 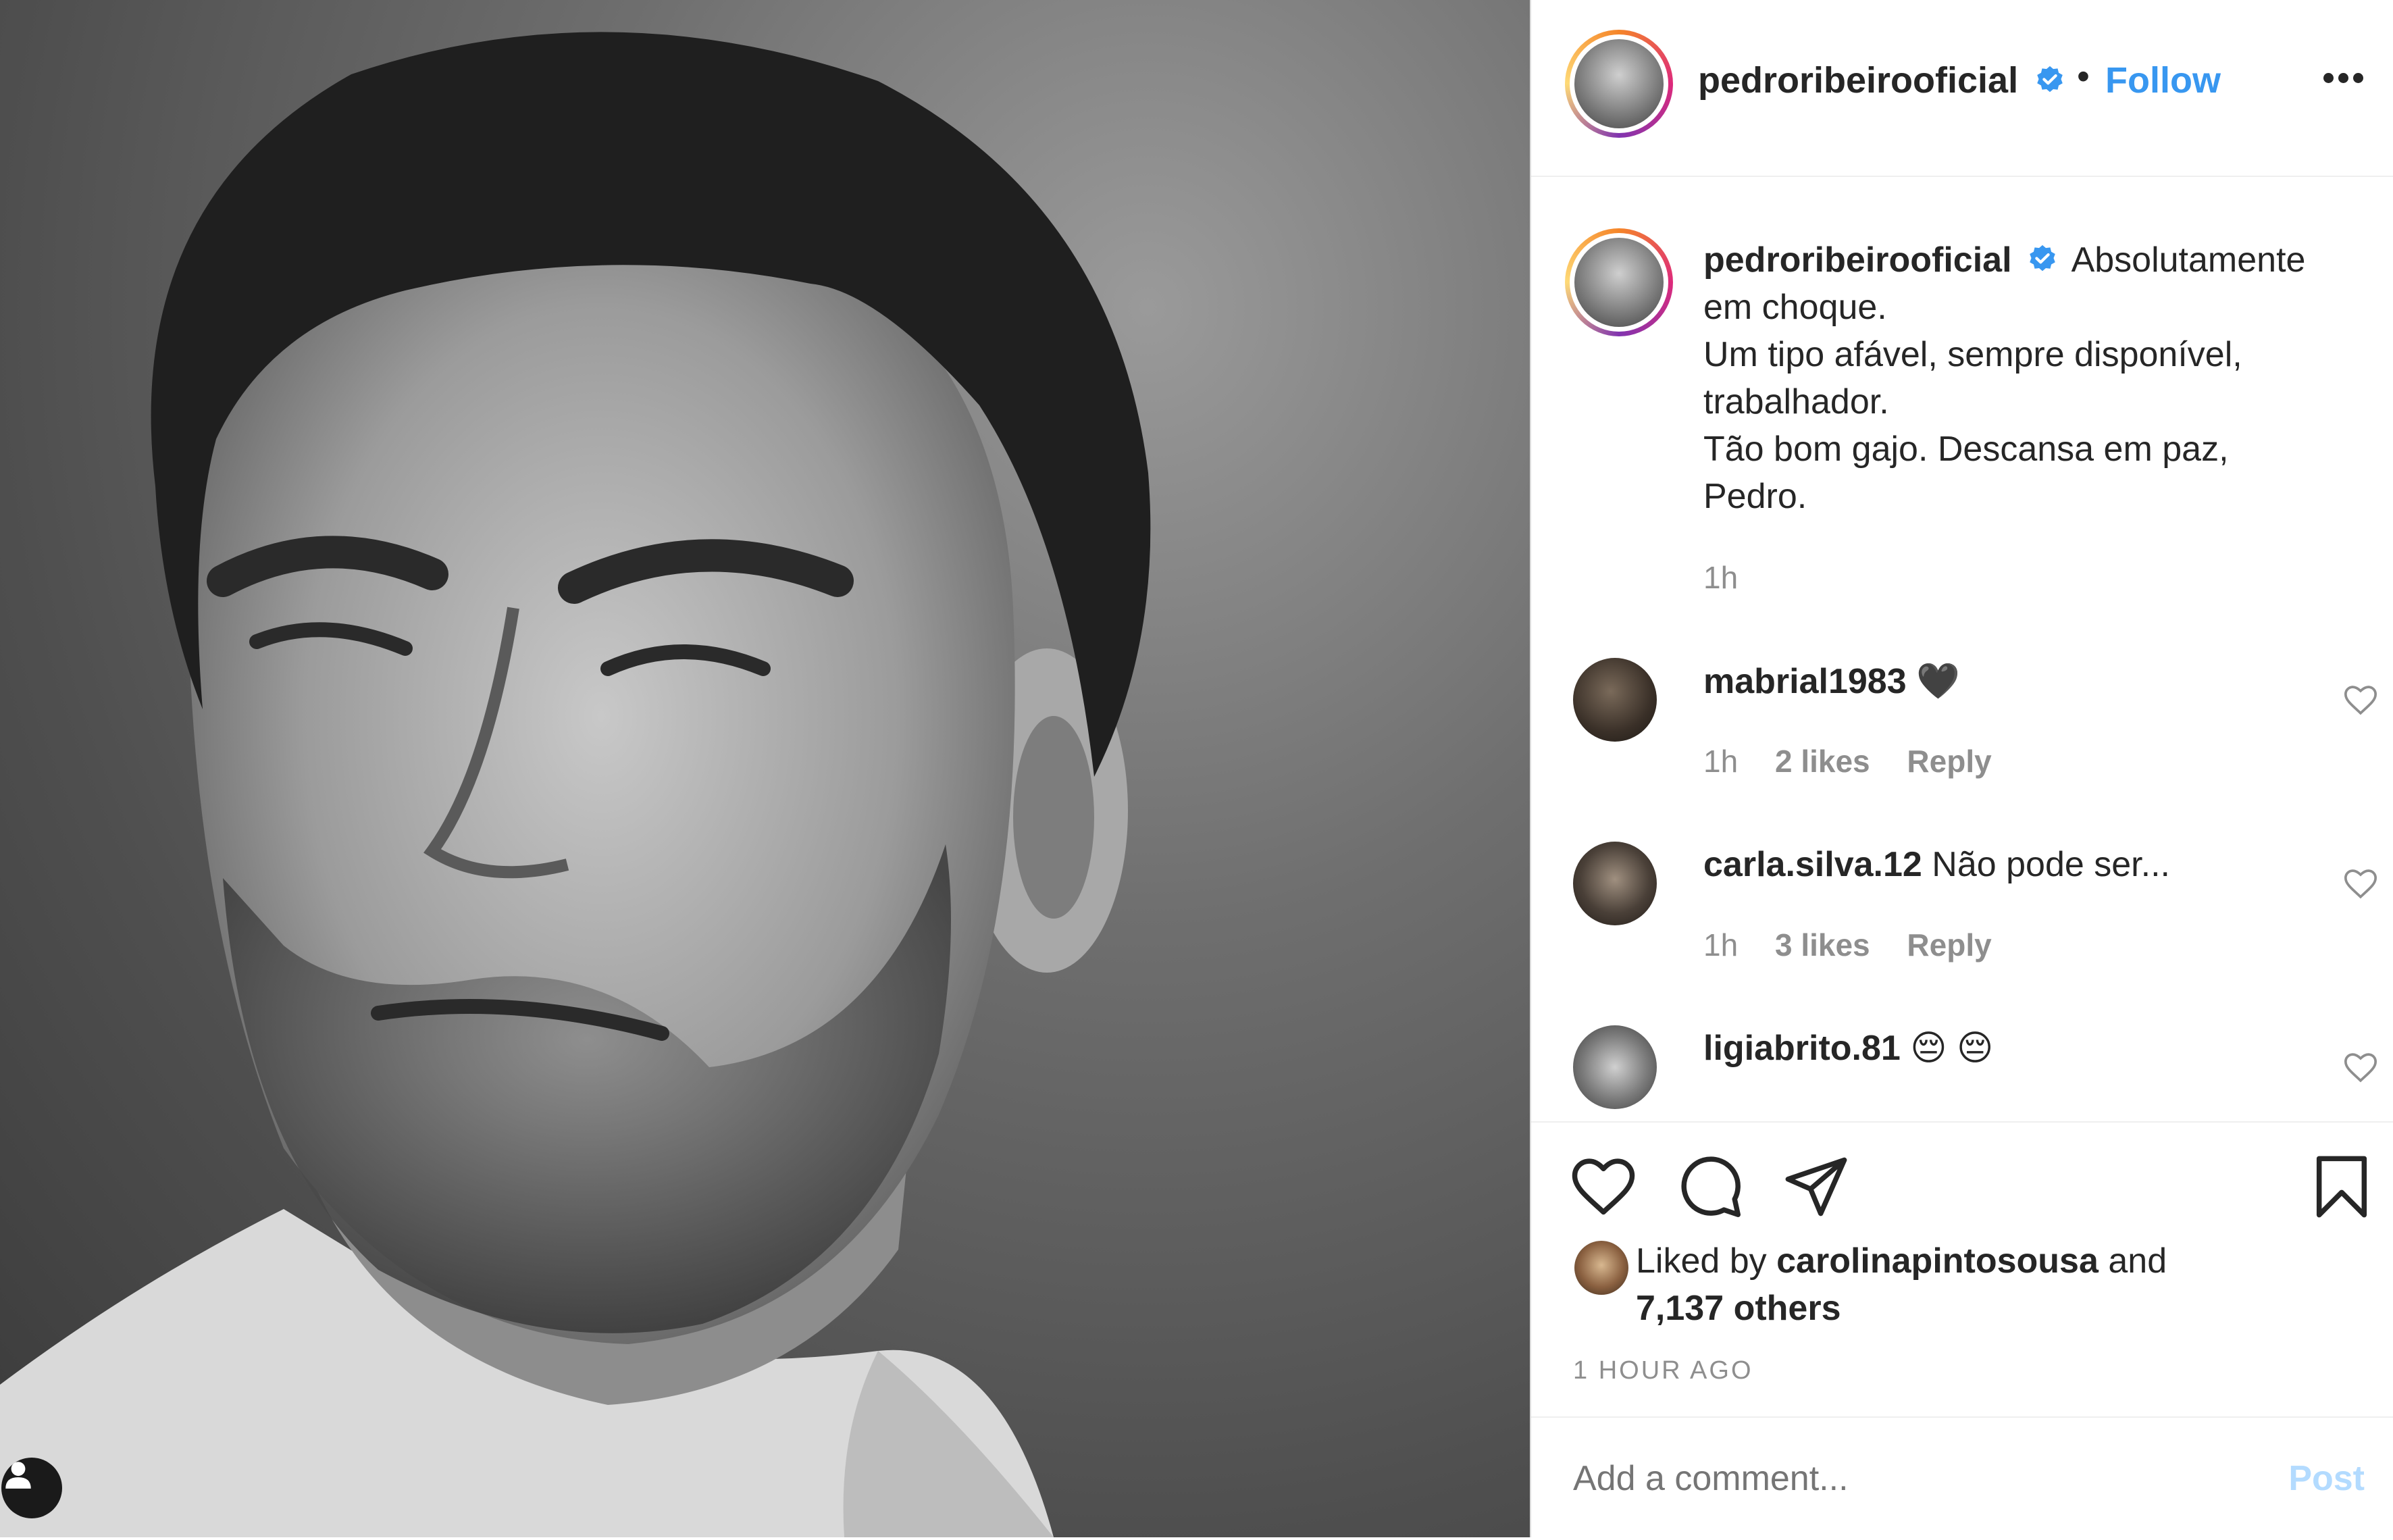 I want to click on follow-button: Follow, so click(x=2163, y=80).